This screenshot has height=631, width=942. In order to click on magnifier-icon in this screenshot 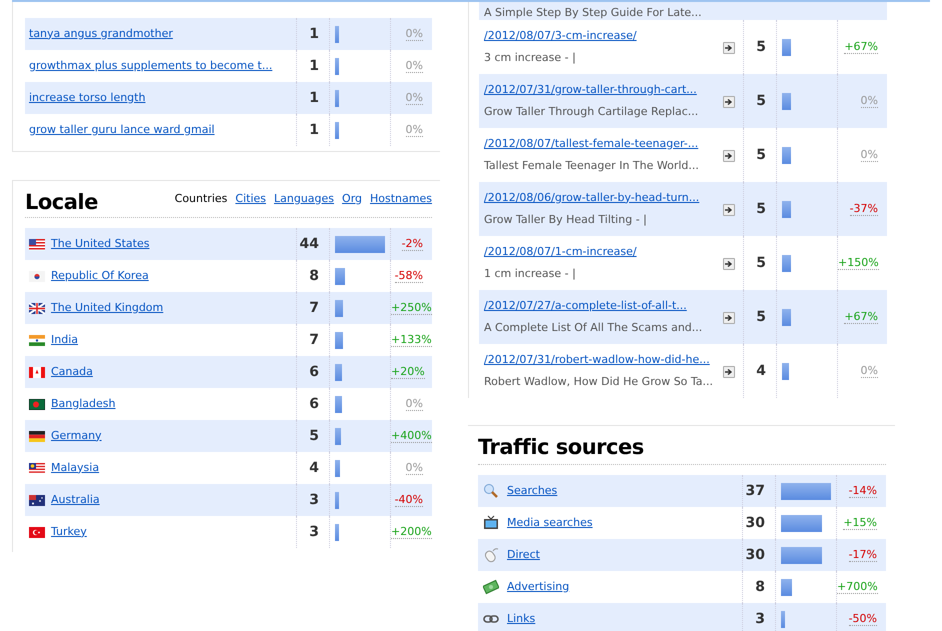, I will do `click(491, 491)`.